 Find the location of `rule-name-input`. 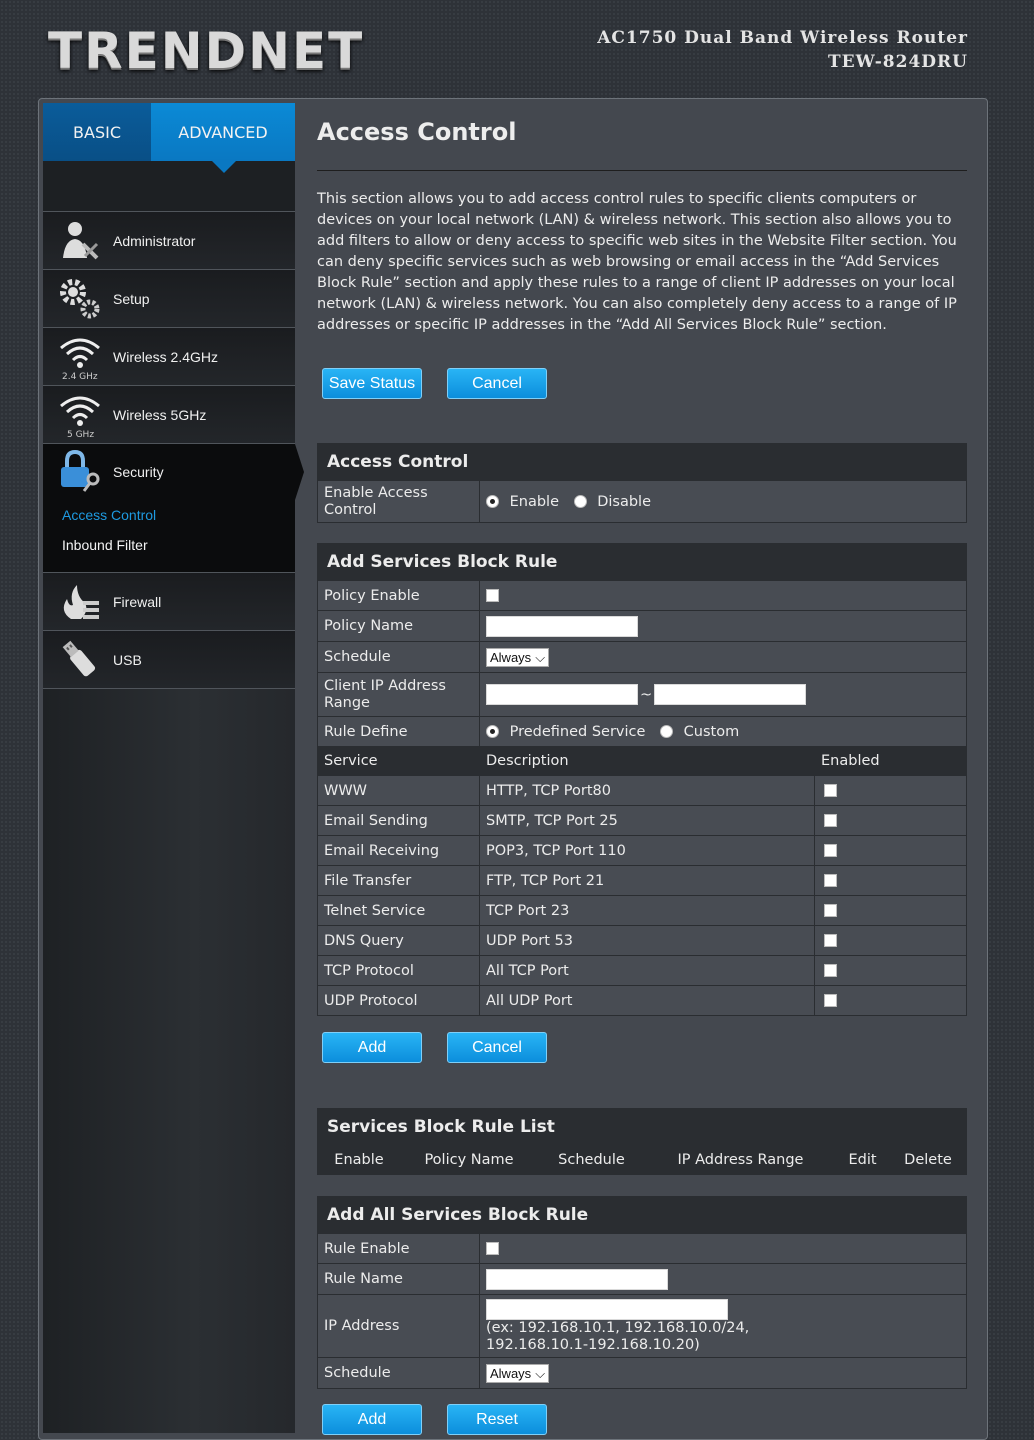

rule-name-input is located at coordinates (577, 1279).